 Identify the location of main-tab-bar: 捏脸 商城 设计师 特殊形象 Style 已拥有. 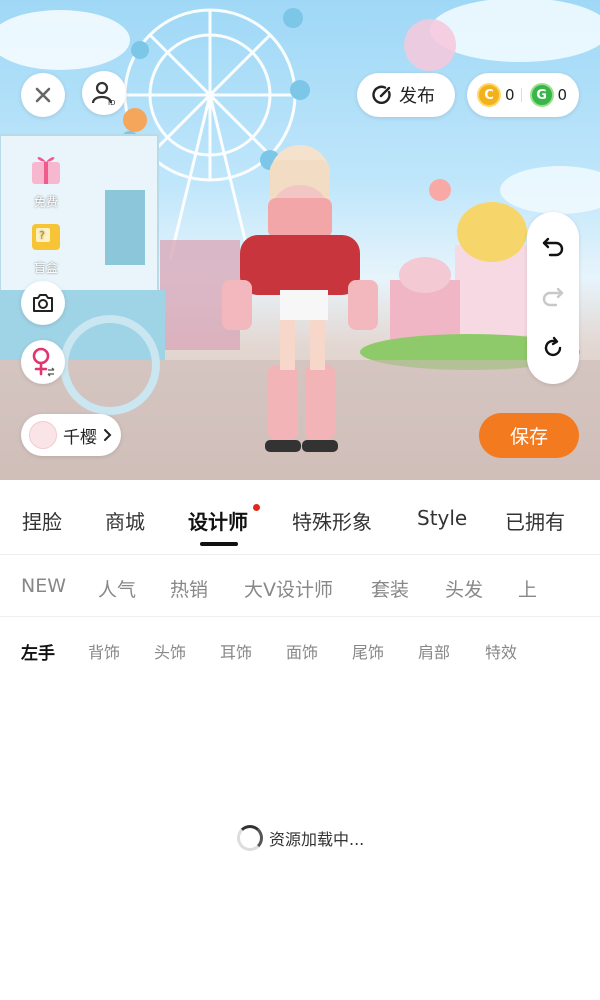
(300, 517).